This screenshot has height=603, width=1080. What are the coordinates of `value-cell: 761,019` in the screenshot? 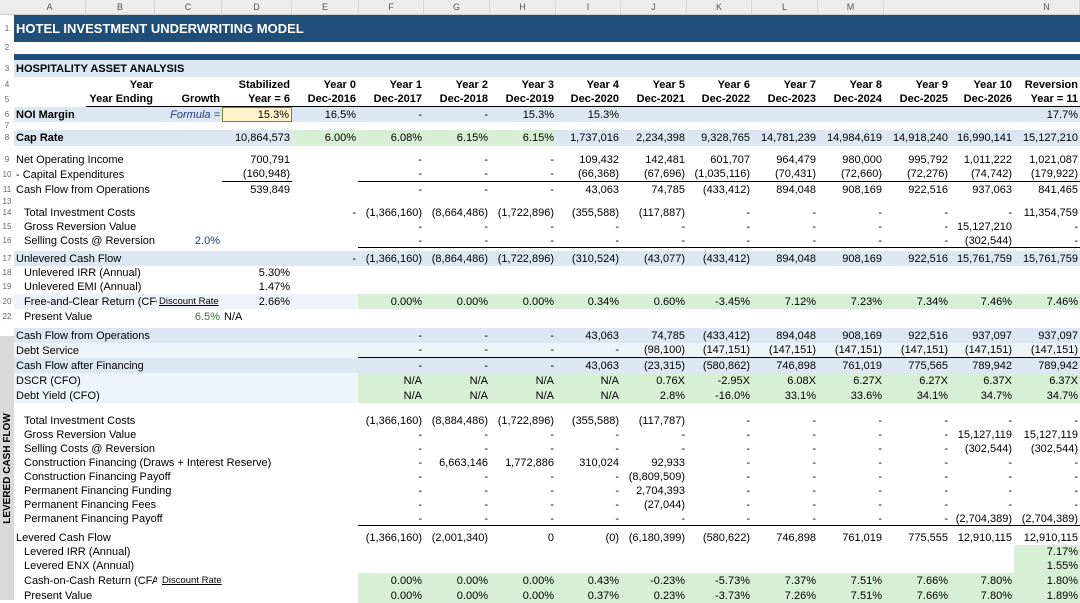 It's located at (851, 365).